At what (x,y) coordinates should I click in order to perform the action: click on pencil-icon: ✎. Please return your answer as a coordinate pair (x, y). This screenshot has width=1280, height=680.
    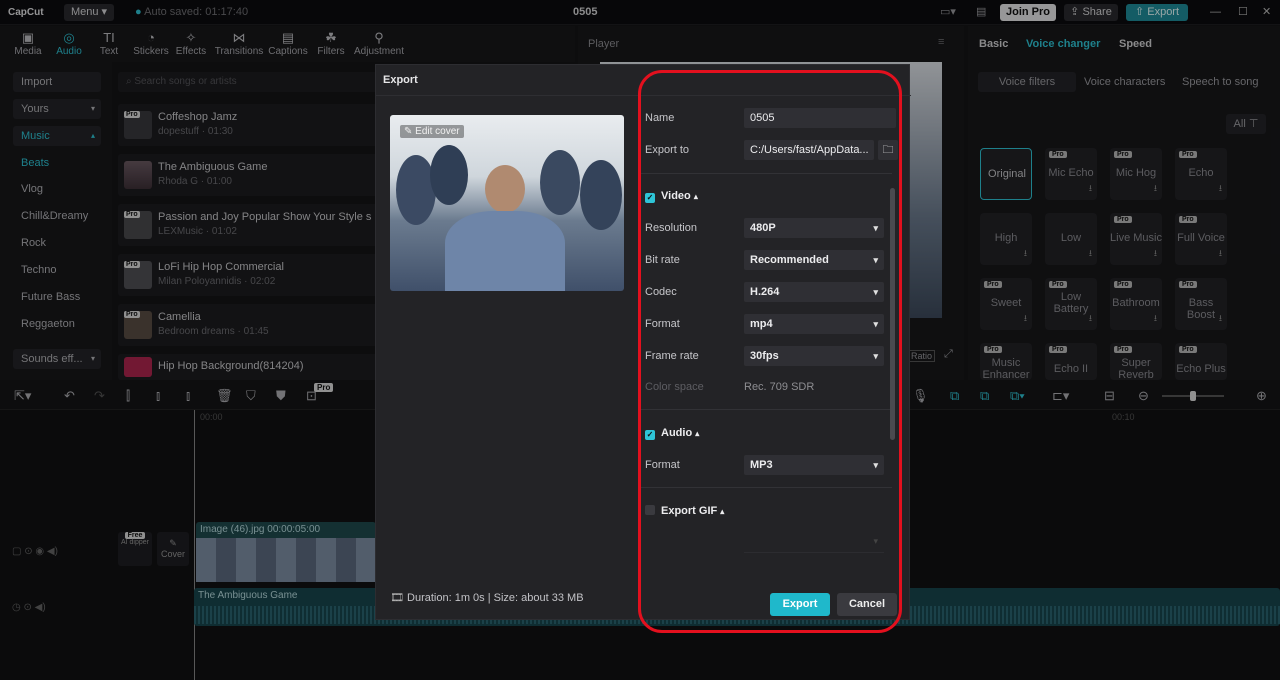
    Looking at the image, I should click on (408, 131).